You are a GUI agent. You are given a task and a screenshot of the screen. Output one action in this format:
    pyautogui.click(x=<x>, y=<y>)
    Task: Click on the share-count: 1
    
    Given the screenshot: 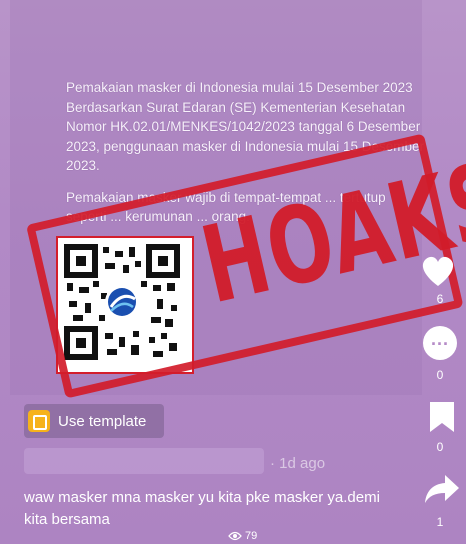 What is the action you would take?
    pyautogui.click(x=440, y=522)
    